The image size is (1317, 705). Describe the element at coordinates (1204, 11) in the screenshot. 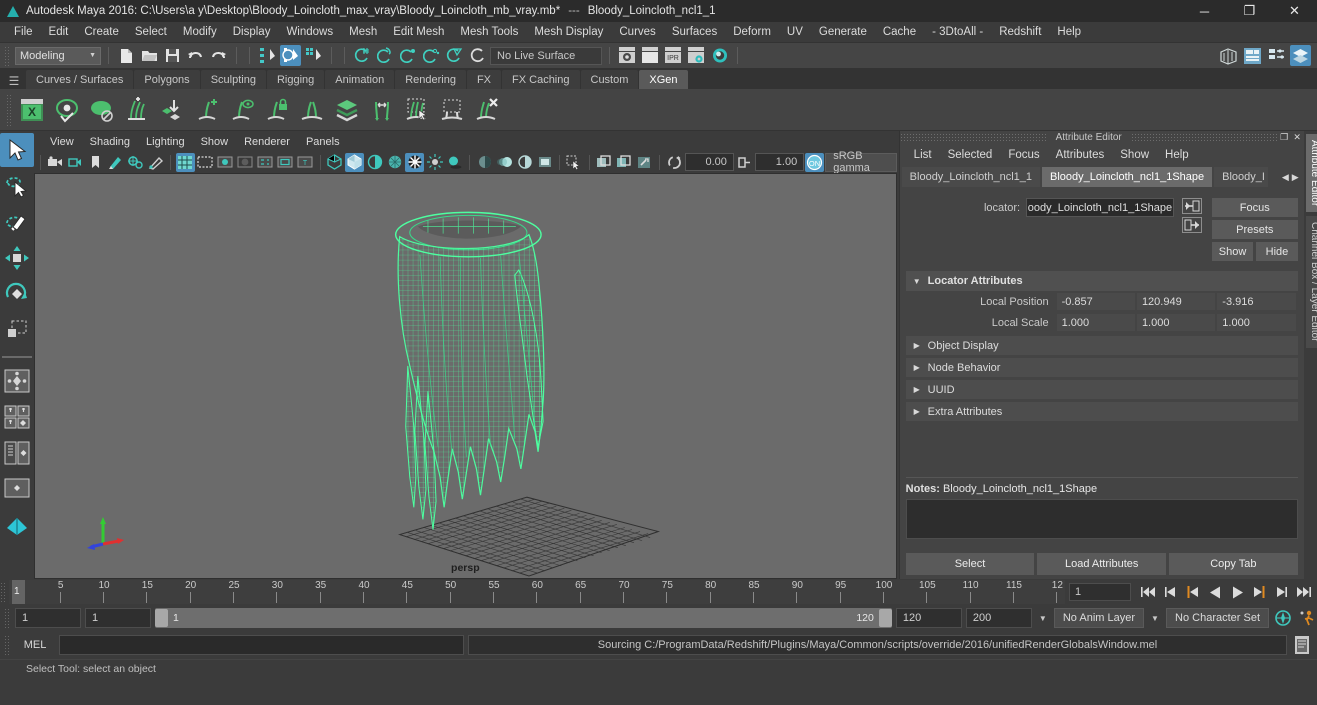

I see `minimize-button: ─` at that location.